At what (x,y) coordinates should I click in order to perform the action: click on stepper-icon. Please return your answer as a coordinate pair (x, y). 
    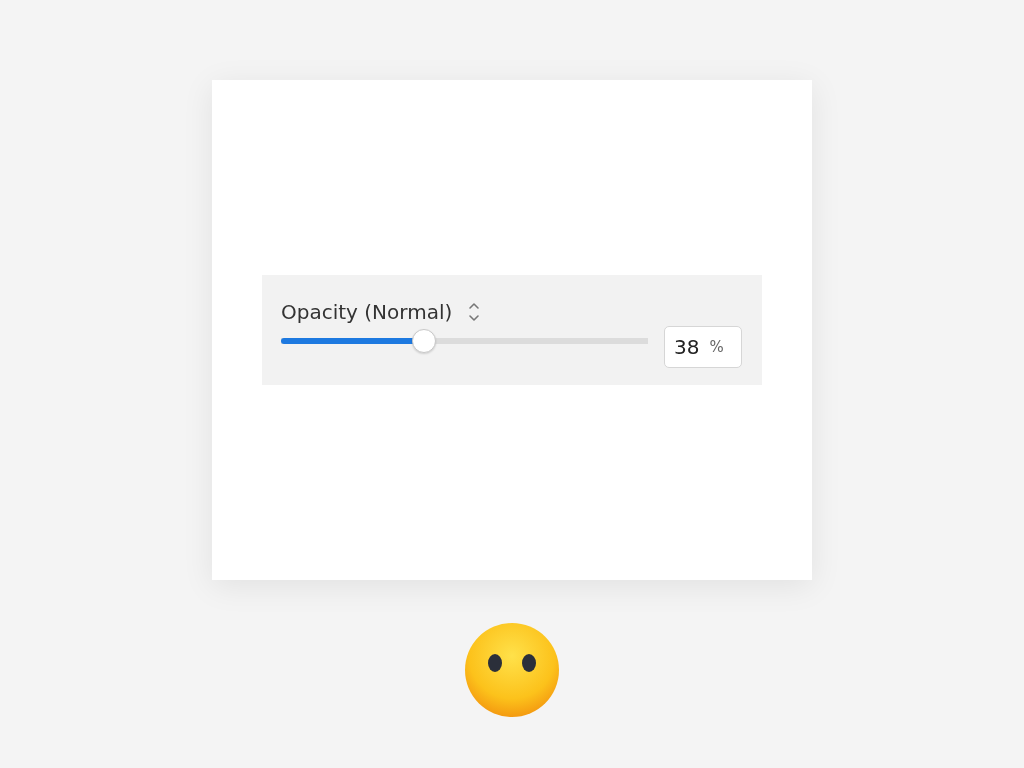
    Looking at the image, I should click on (474, 312).